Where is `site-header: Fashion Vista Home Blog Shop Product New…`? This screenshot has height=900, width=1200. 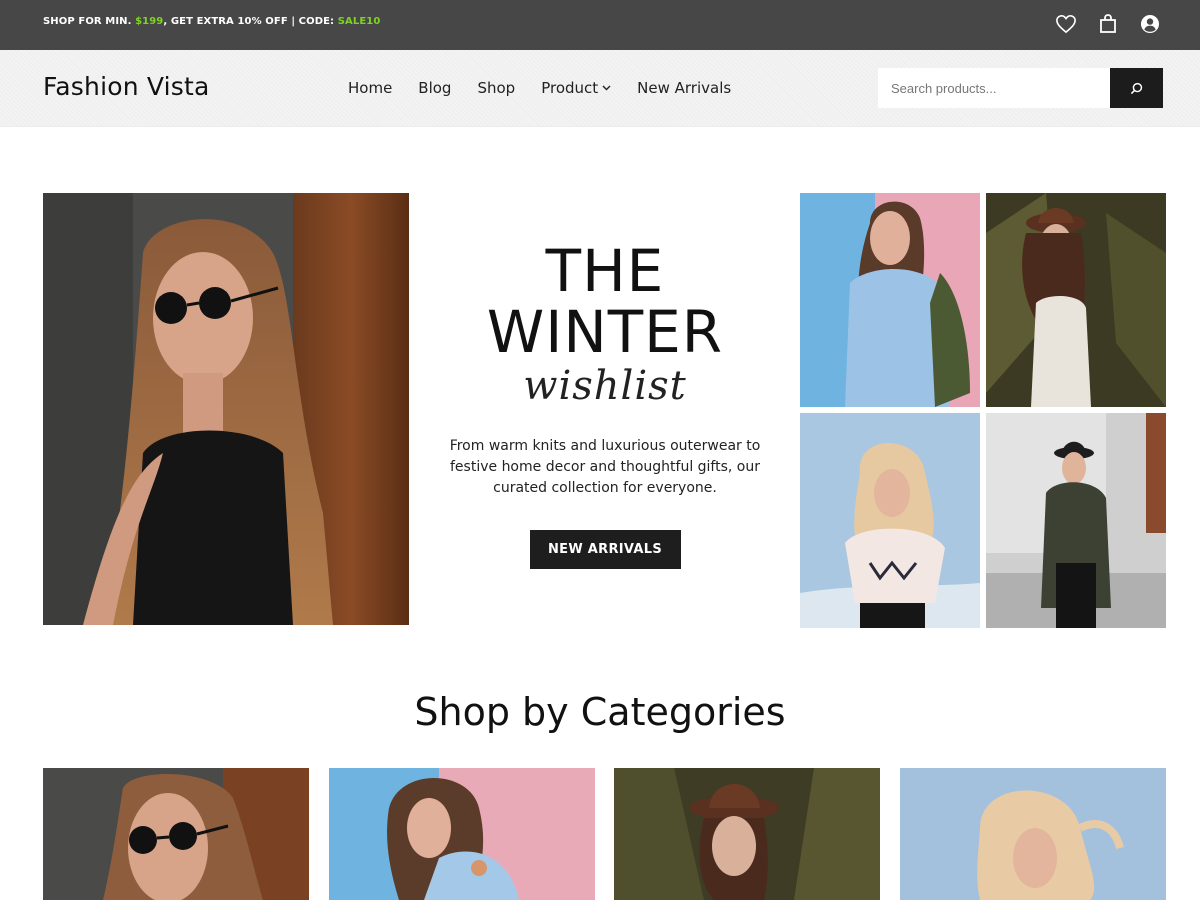
site-header: Fashion Vista Home Blog Shop Product New… is located at coordinates (600, 88).